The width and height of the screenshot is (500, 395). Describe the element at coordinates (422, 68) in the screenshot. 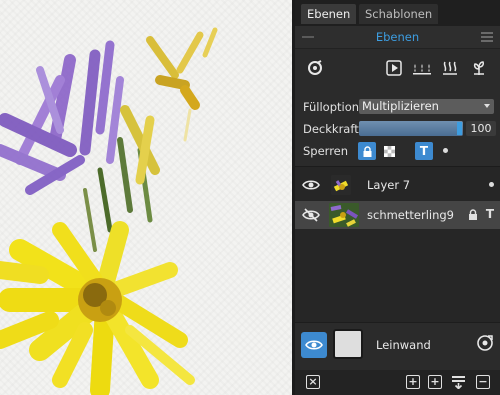

I see `drops-icon` at that location.